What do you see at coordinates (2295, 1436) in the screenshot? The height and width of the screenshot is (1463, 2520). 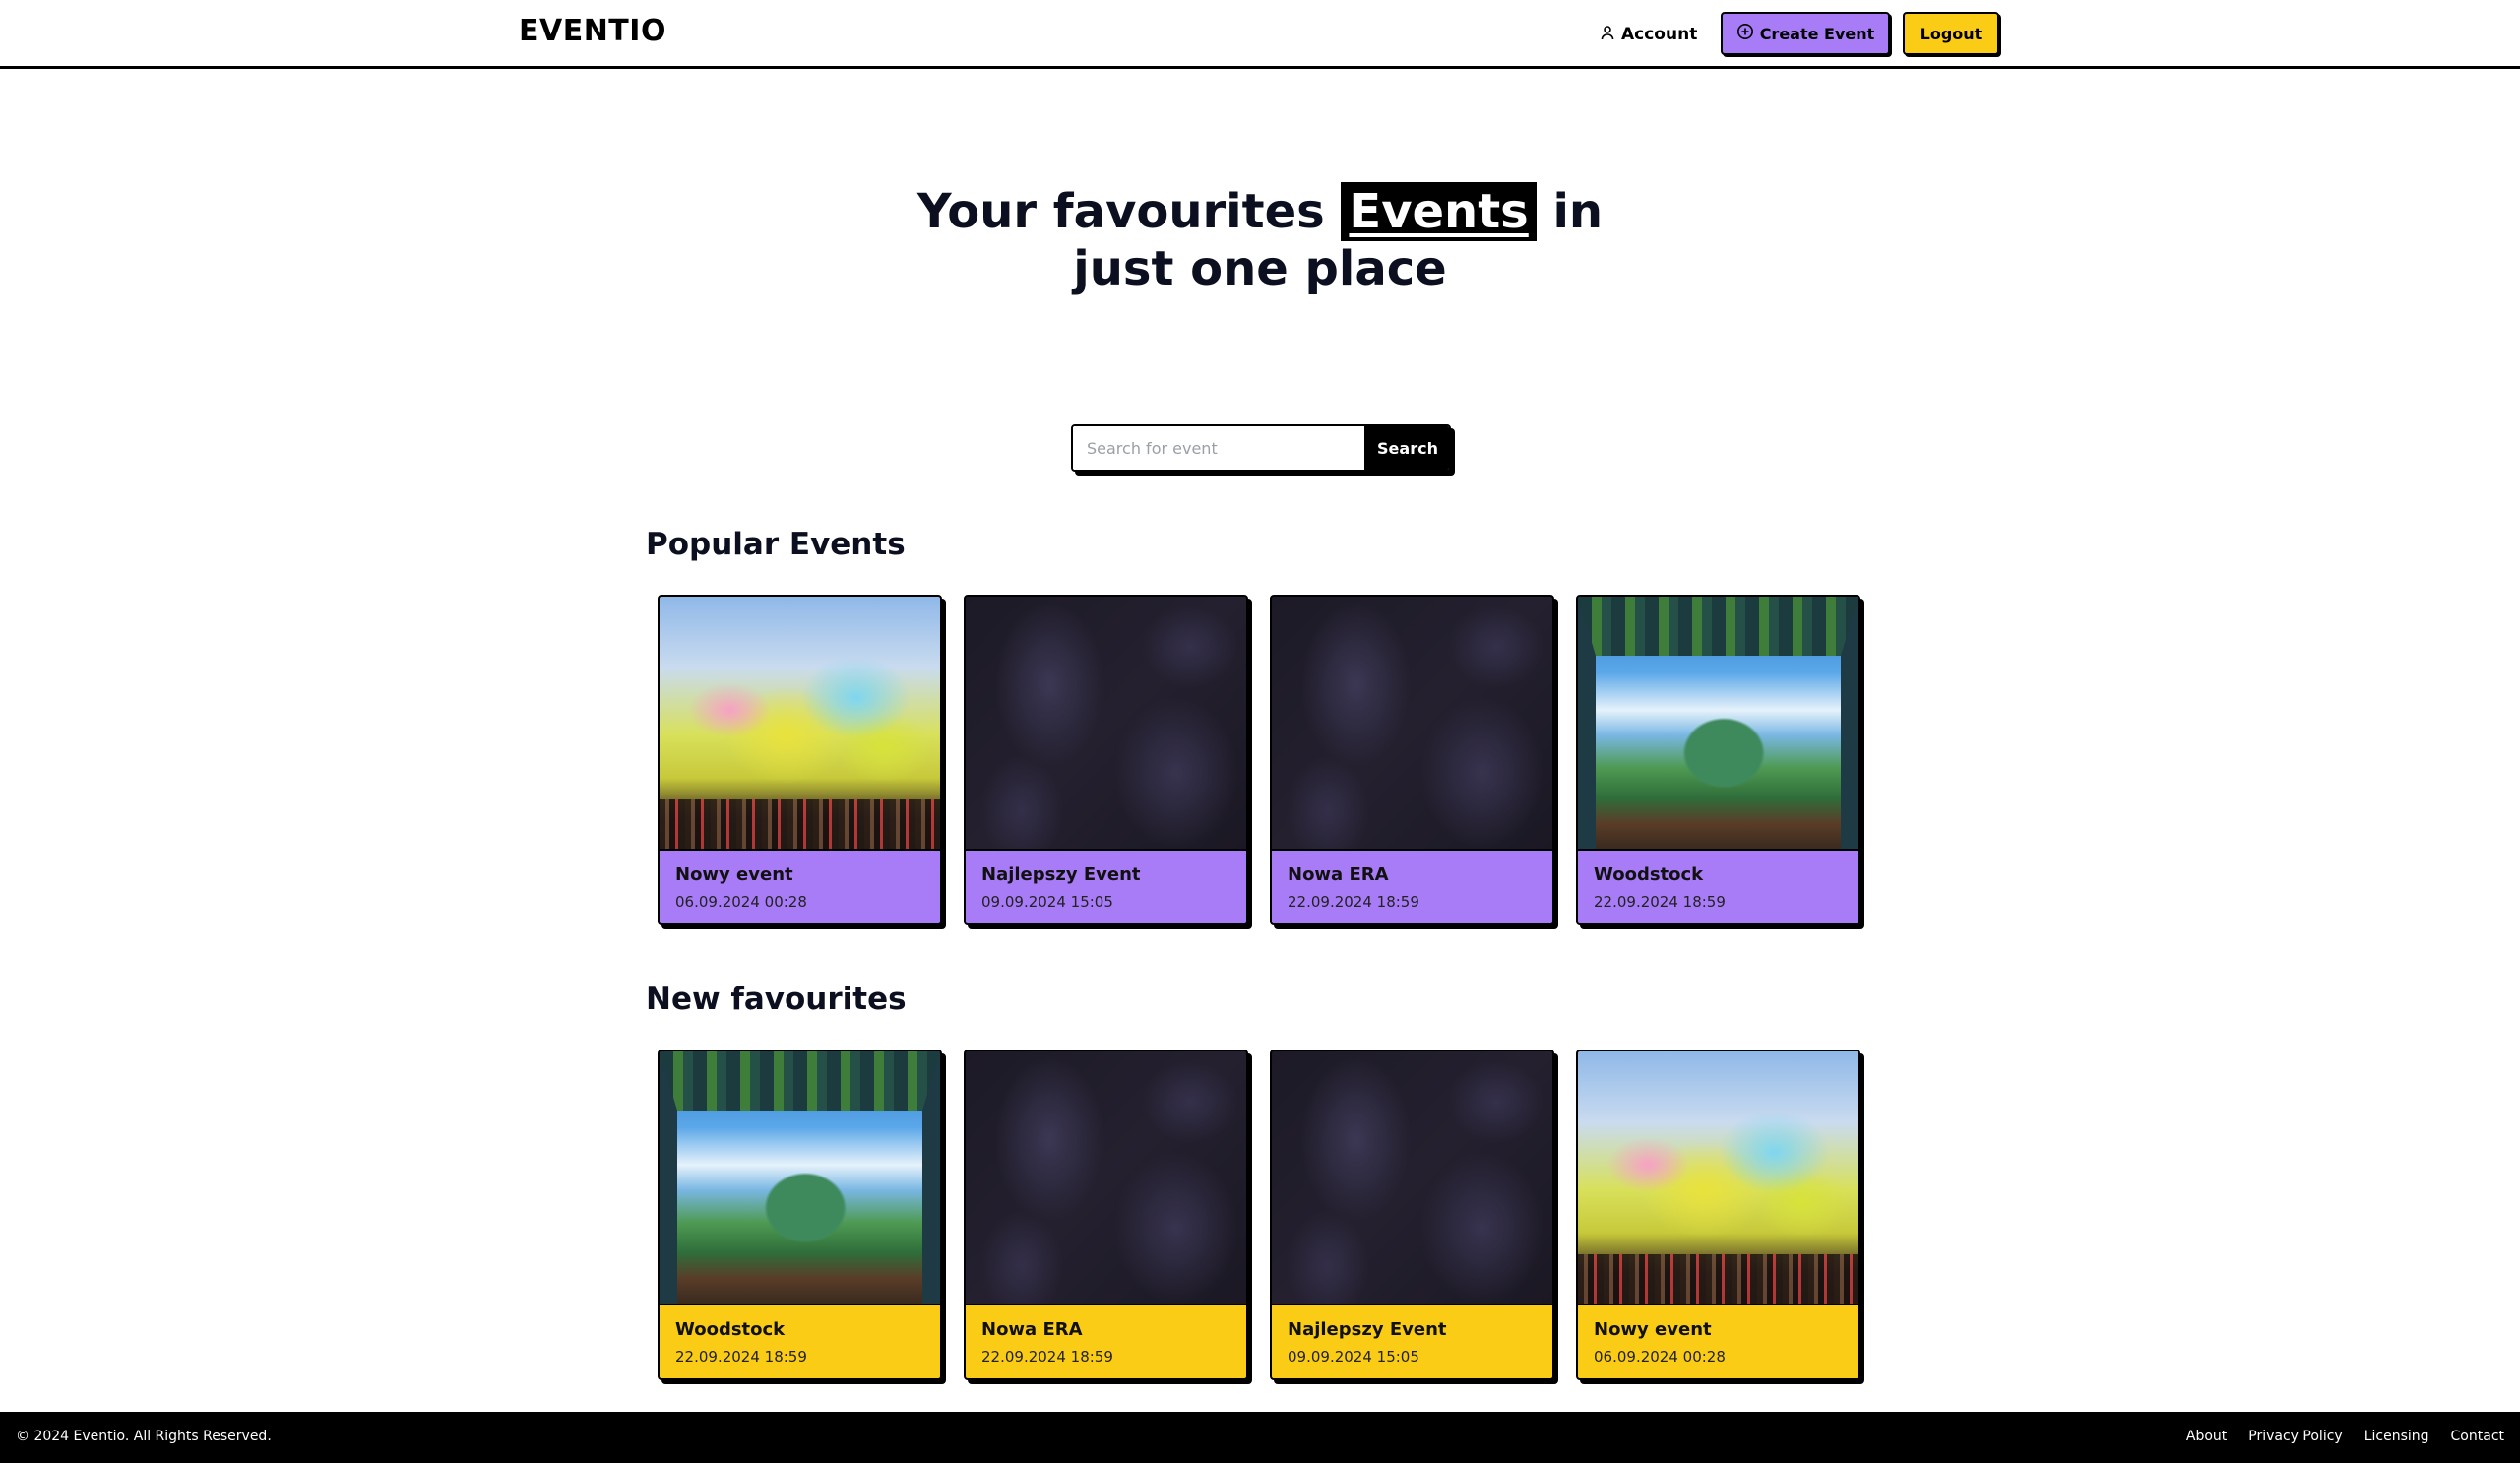 I see `footer-link-privacy-policy: Privacy Policy` at bounding box center [2295, 1436].